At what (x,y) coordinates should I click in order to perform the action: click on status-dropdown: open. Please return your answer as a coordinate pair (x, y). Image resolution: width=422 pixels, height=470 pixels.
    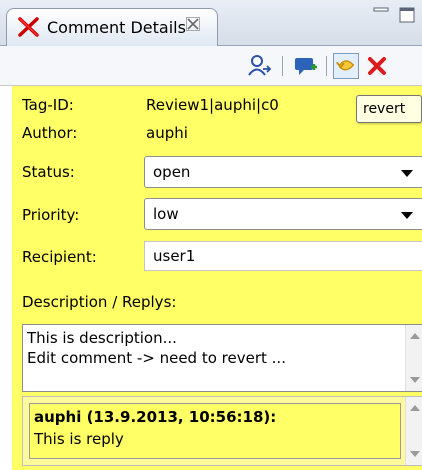
    Looking at the image, I should click on (283, 172).